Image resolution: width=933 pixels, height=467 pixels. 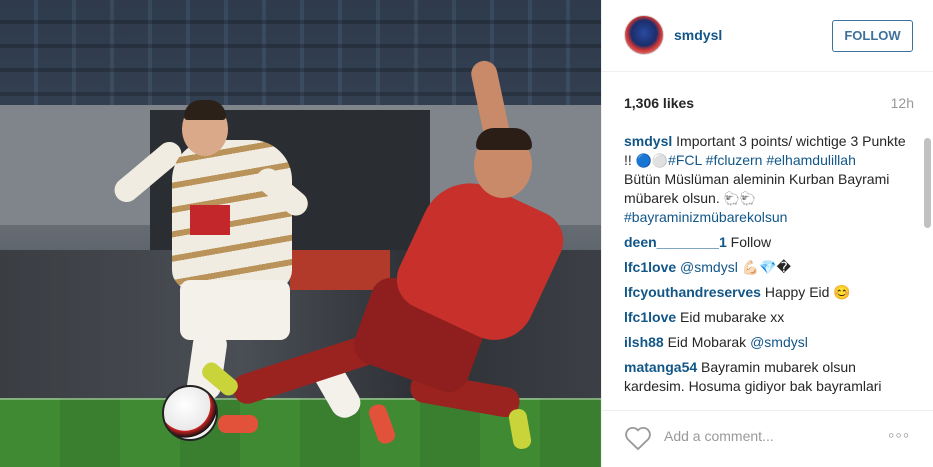 I want to click on post-header: smdysl FOLLOW, so click(x=767, y=36).